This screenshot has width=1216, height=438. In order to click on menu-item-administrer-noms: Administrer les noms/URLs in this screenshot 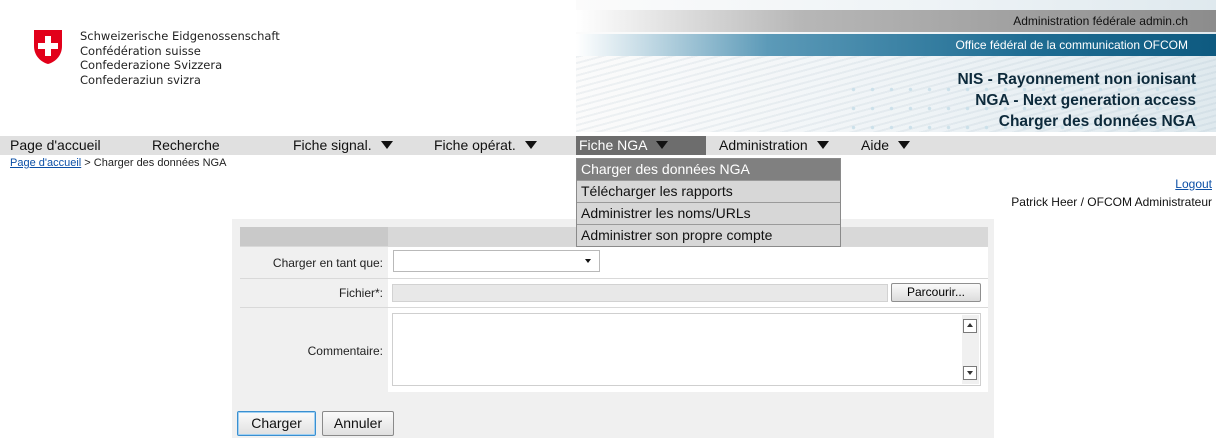, I will do `click(708, 214)`.